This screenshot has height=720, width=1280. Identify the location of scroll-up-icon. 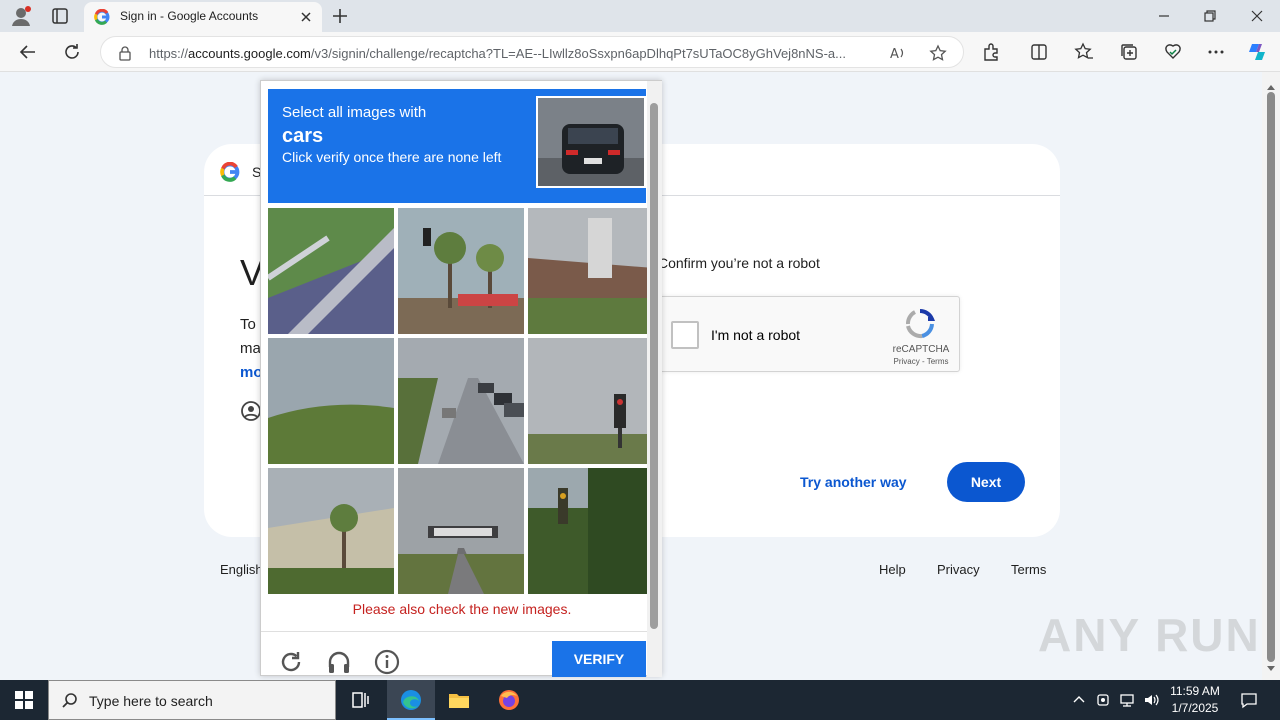
(1271, 84).